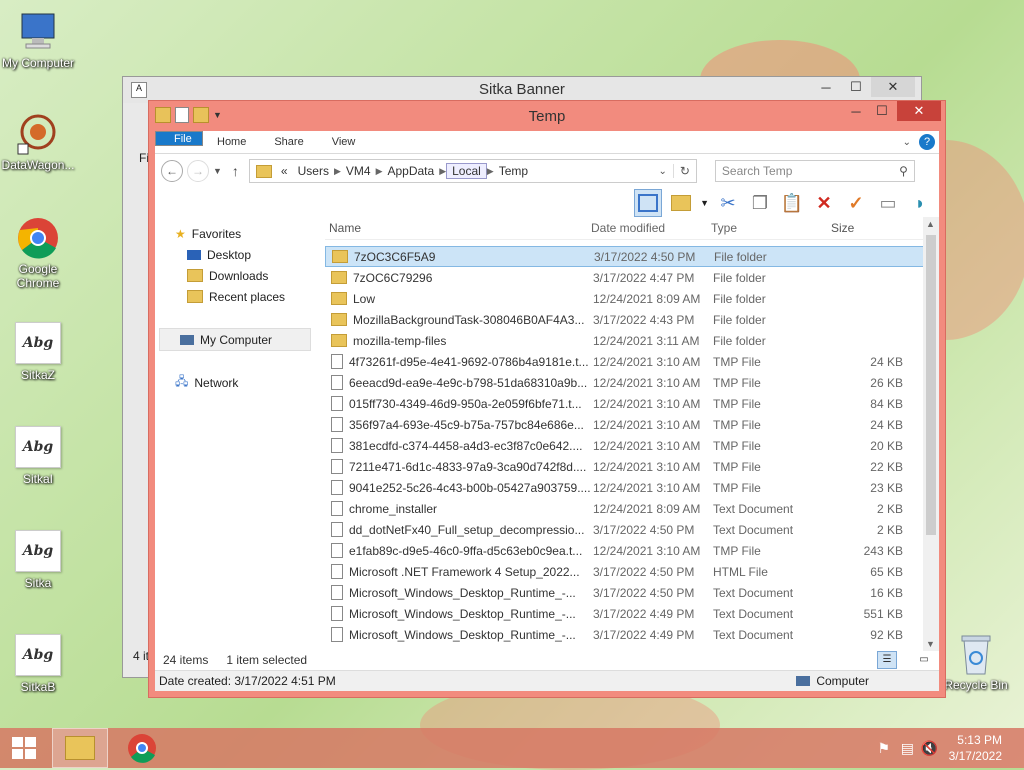 The width and height of the screenshot is (1024, 770). What do you see at coordinates (288, 142) in the screenshot?
I see `tab-share: Share` at bounding box center [288, 142].